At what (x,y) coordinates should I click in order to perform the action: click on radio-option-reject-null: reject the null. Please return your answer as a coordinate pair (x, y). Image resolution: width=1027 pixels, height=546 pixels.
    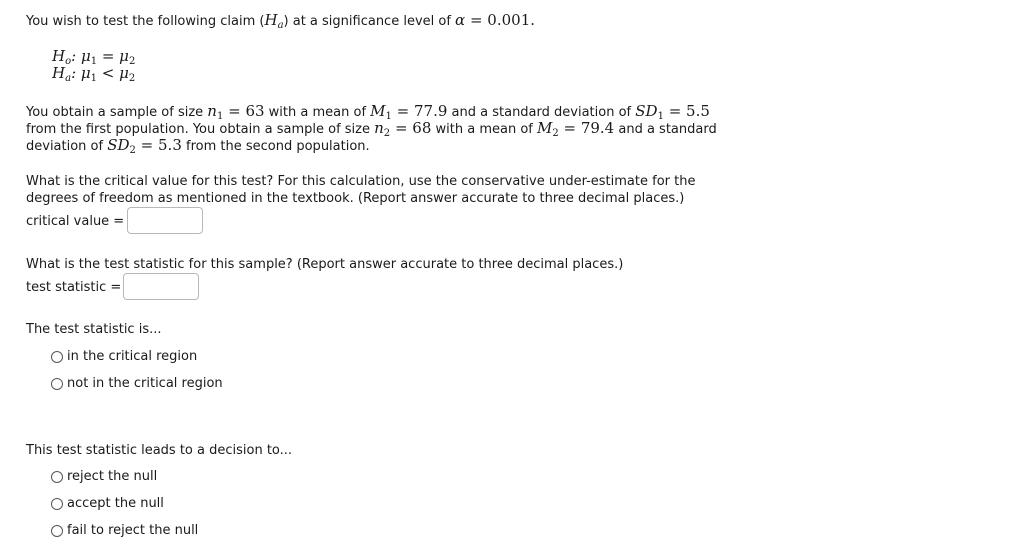
    Looking at the image, I should click on (104, 477).